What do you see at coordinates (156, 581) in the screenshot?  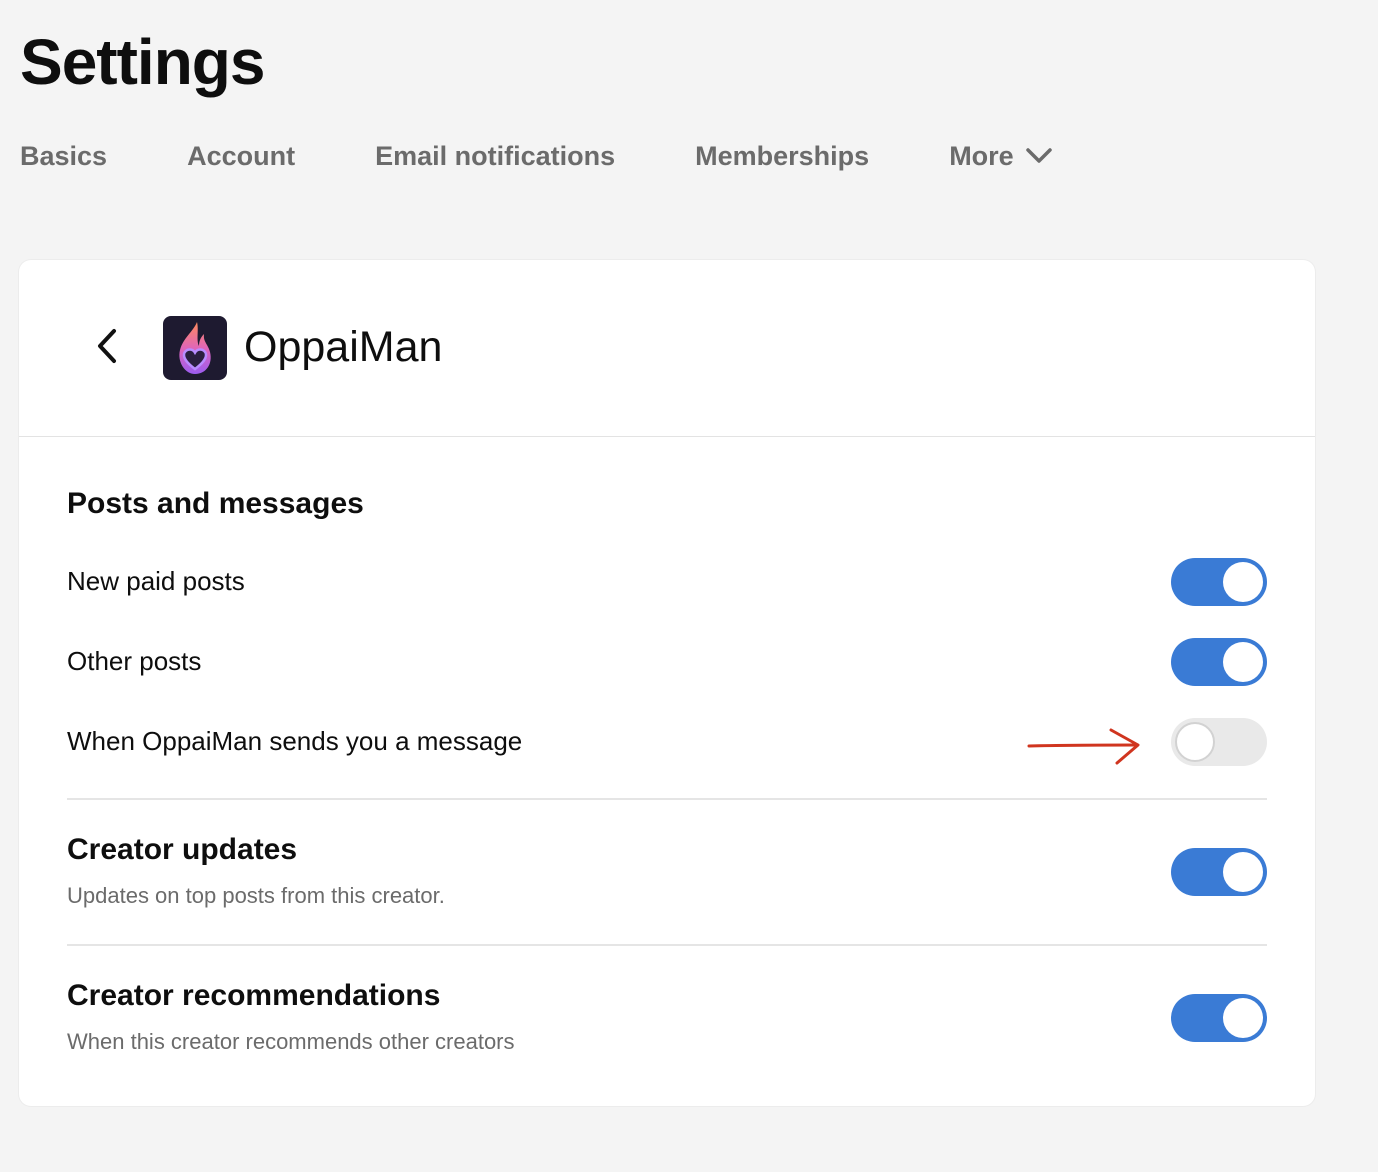 I see `new-paid-posts-label: New paid posts` at bounding box center [156, 581].